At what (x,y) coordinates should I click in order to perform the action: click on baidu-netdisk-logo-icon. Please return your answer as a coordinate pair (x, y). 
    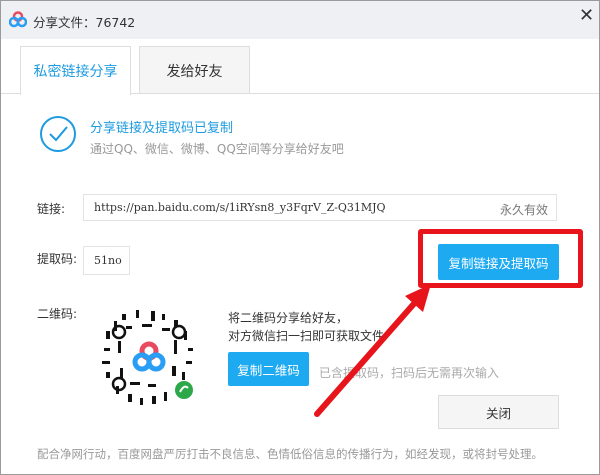
    Looking at the image, I should click on (18, 19).